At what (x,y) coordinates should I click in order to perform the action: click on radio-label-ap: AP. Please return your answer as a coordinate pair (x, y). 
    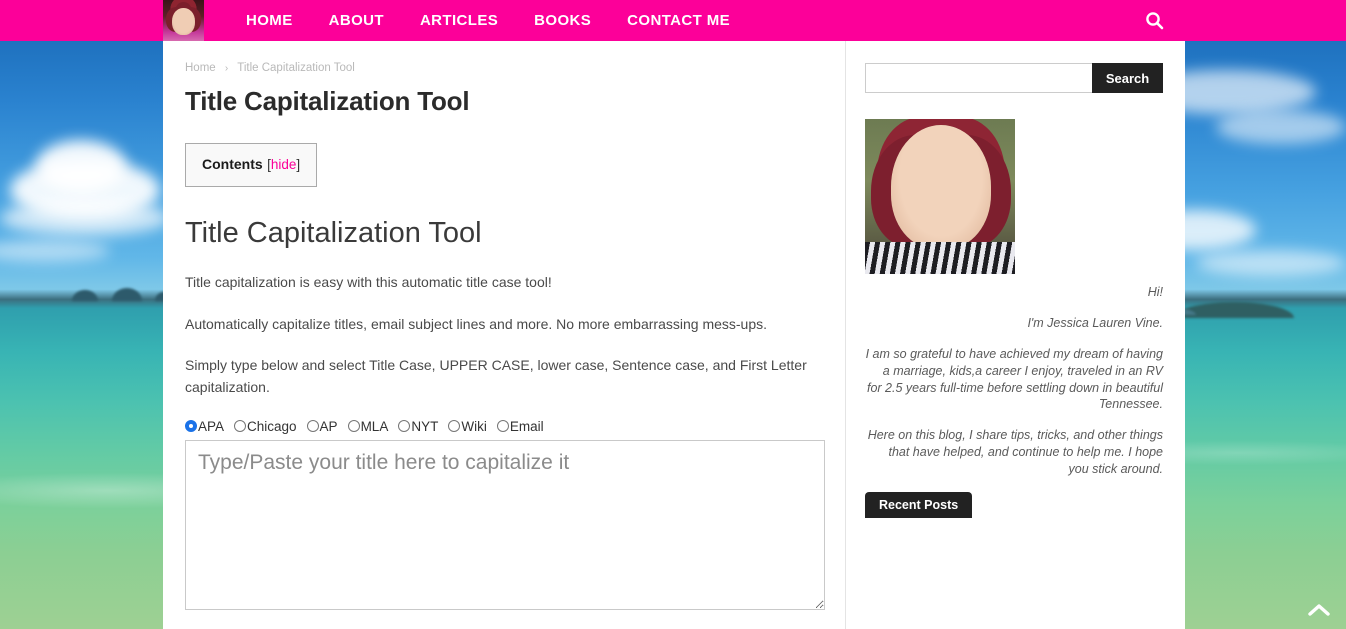
    Looking at the image, I should click on (328, 426).